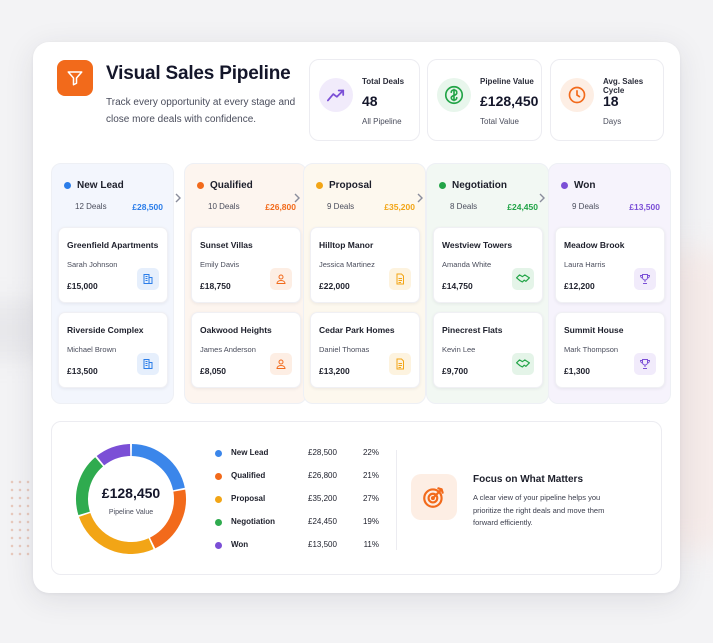  I want to click on donut-slice-won, so click(113, 455).